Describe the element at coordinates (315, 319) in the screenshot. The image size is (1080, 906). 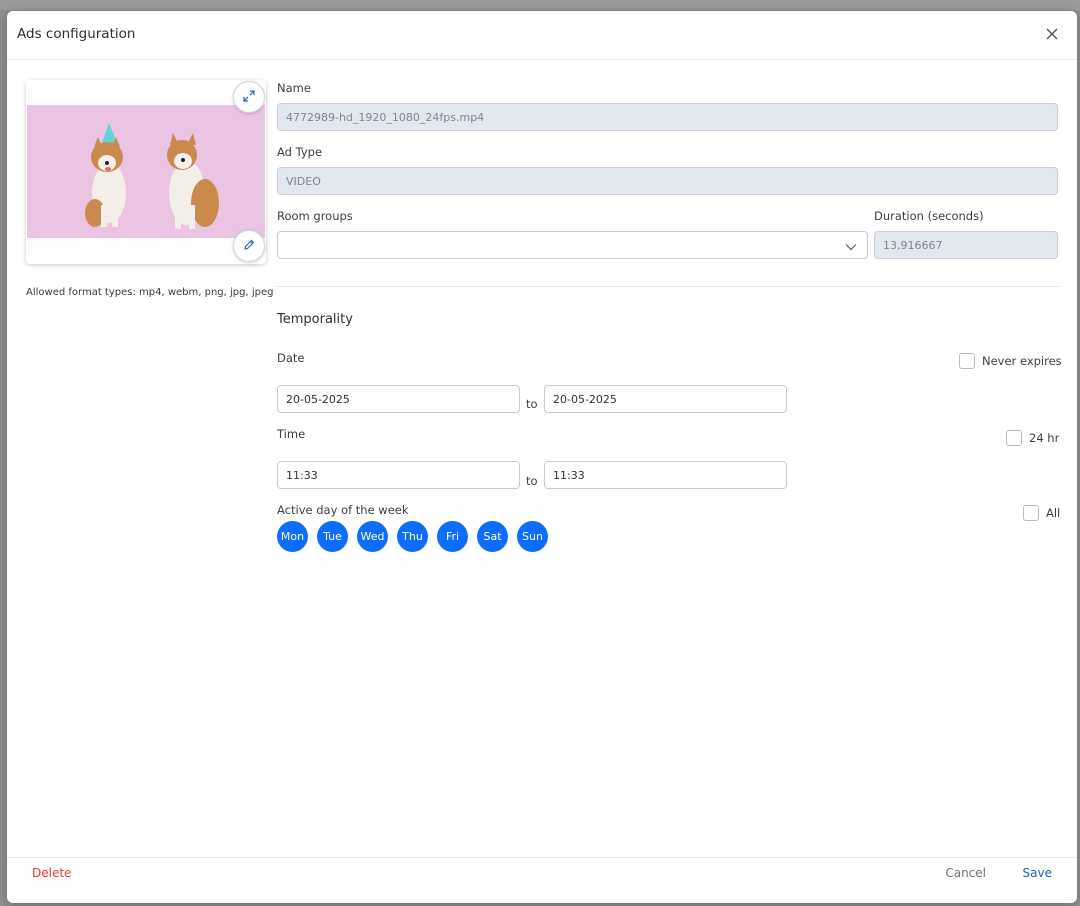
I see `temporality-title: Temporality` at that location.